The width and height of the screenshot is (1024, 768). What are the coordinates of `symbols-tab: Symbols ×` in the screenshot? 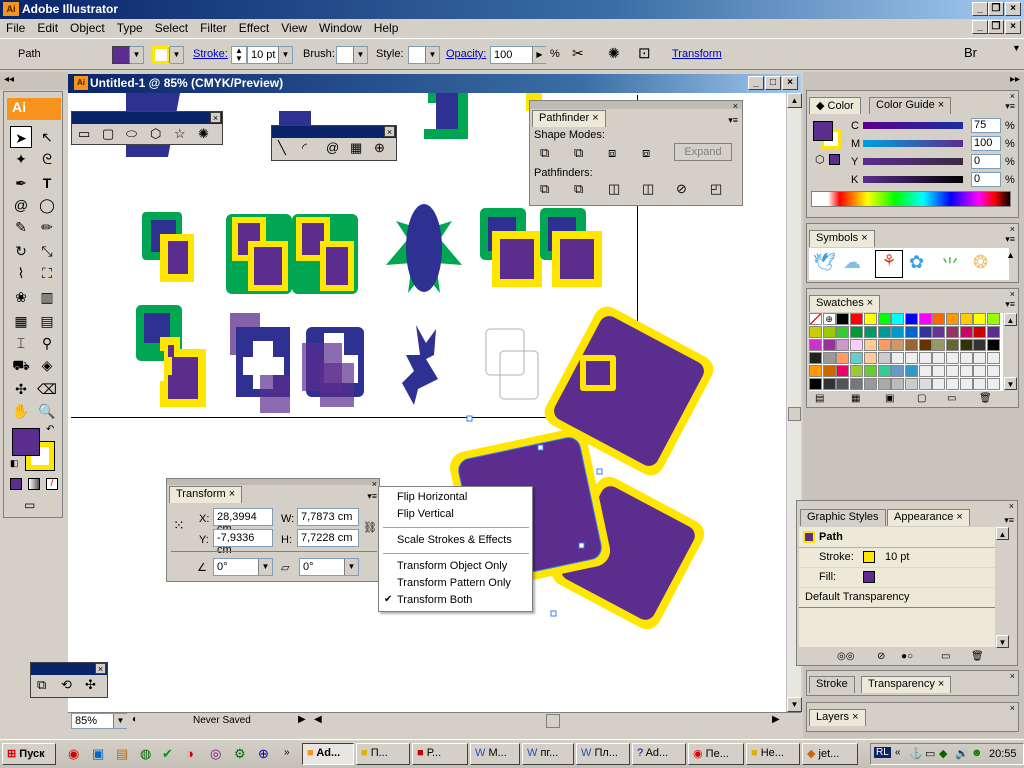 It's located at (842, 238).